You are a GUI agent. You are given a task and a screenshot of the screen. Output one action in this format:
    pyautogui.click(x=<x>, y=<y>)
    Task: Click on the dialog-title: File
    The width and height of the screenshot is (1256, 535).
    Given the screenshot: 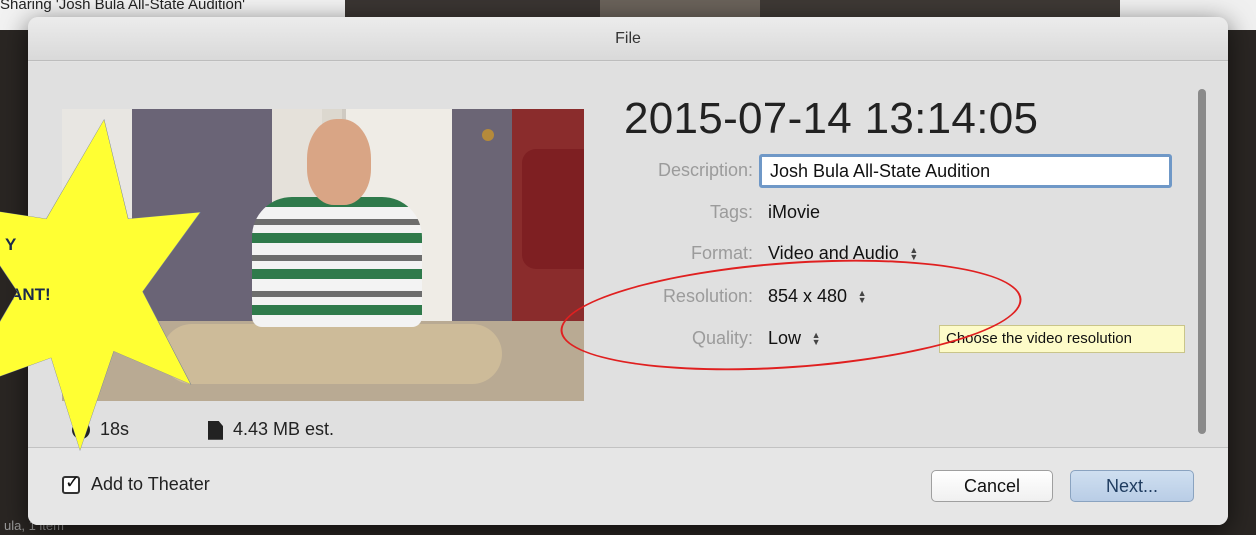 What is the action you would take?
    pyautogui.click(x=628, y=39)
    